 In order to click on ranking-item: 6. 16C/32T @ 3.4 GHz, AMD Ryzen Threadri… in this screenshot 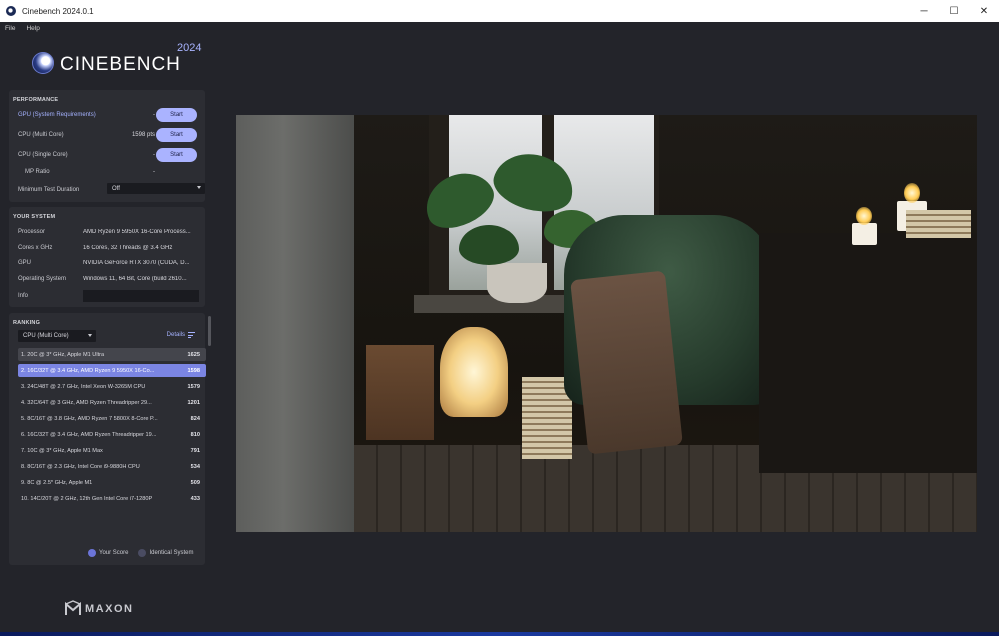, I will do `click(112, 434)`.